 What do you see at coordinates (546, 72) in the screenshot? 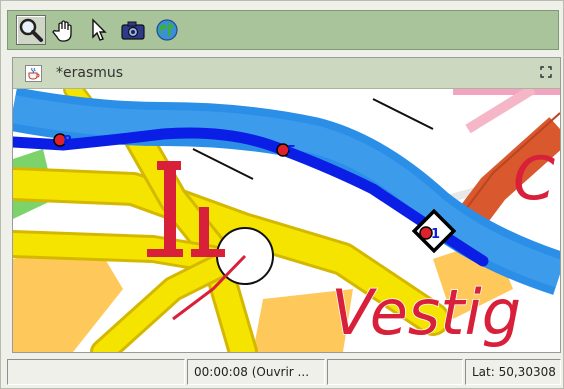
I see `maximize-icon` at bounding box center [546, 72].